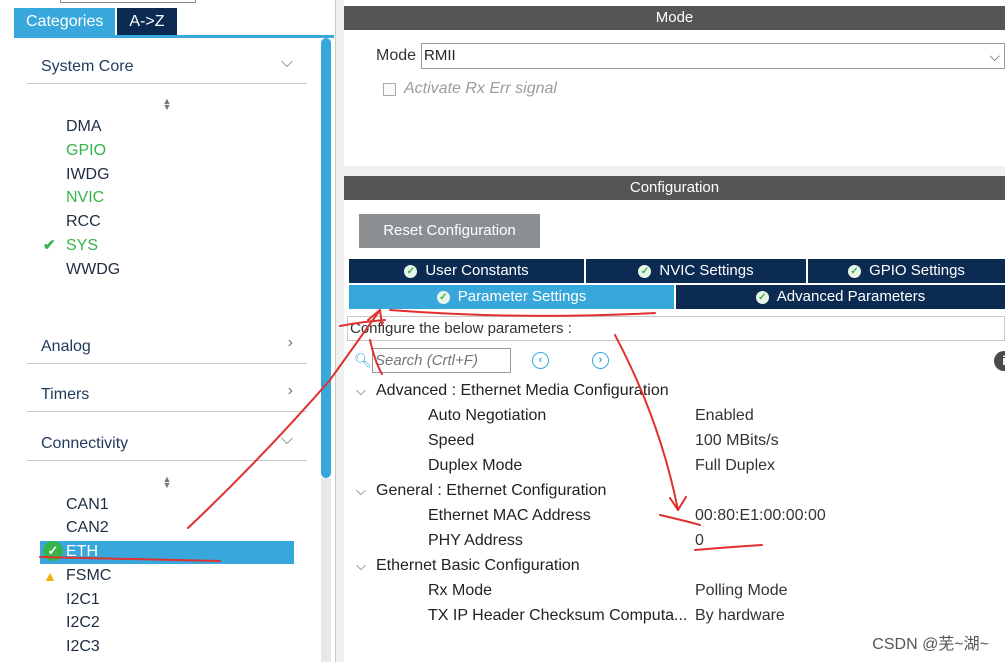 The image size is (1005, 662). I want to click on list-item-eth: ETH, so click(82, 552).